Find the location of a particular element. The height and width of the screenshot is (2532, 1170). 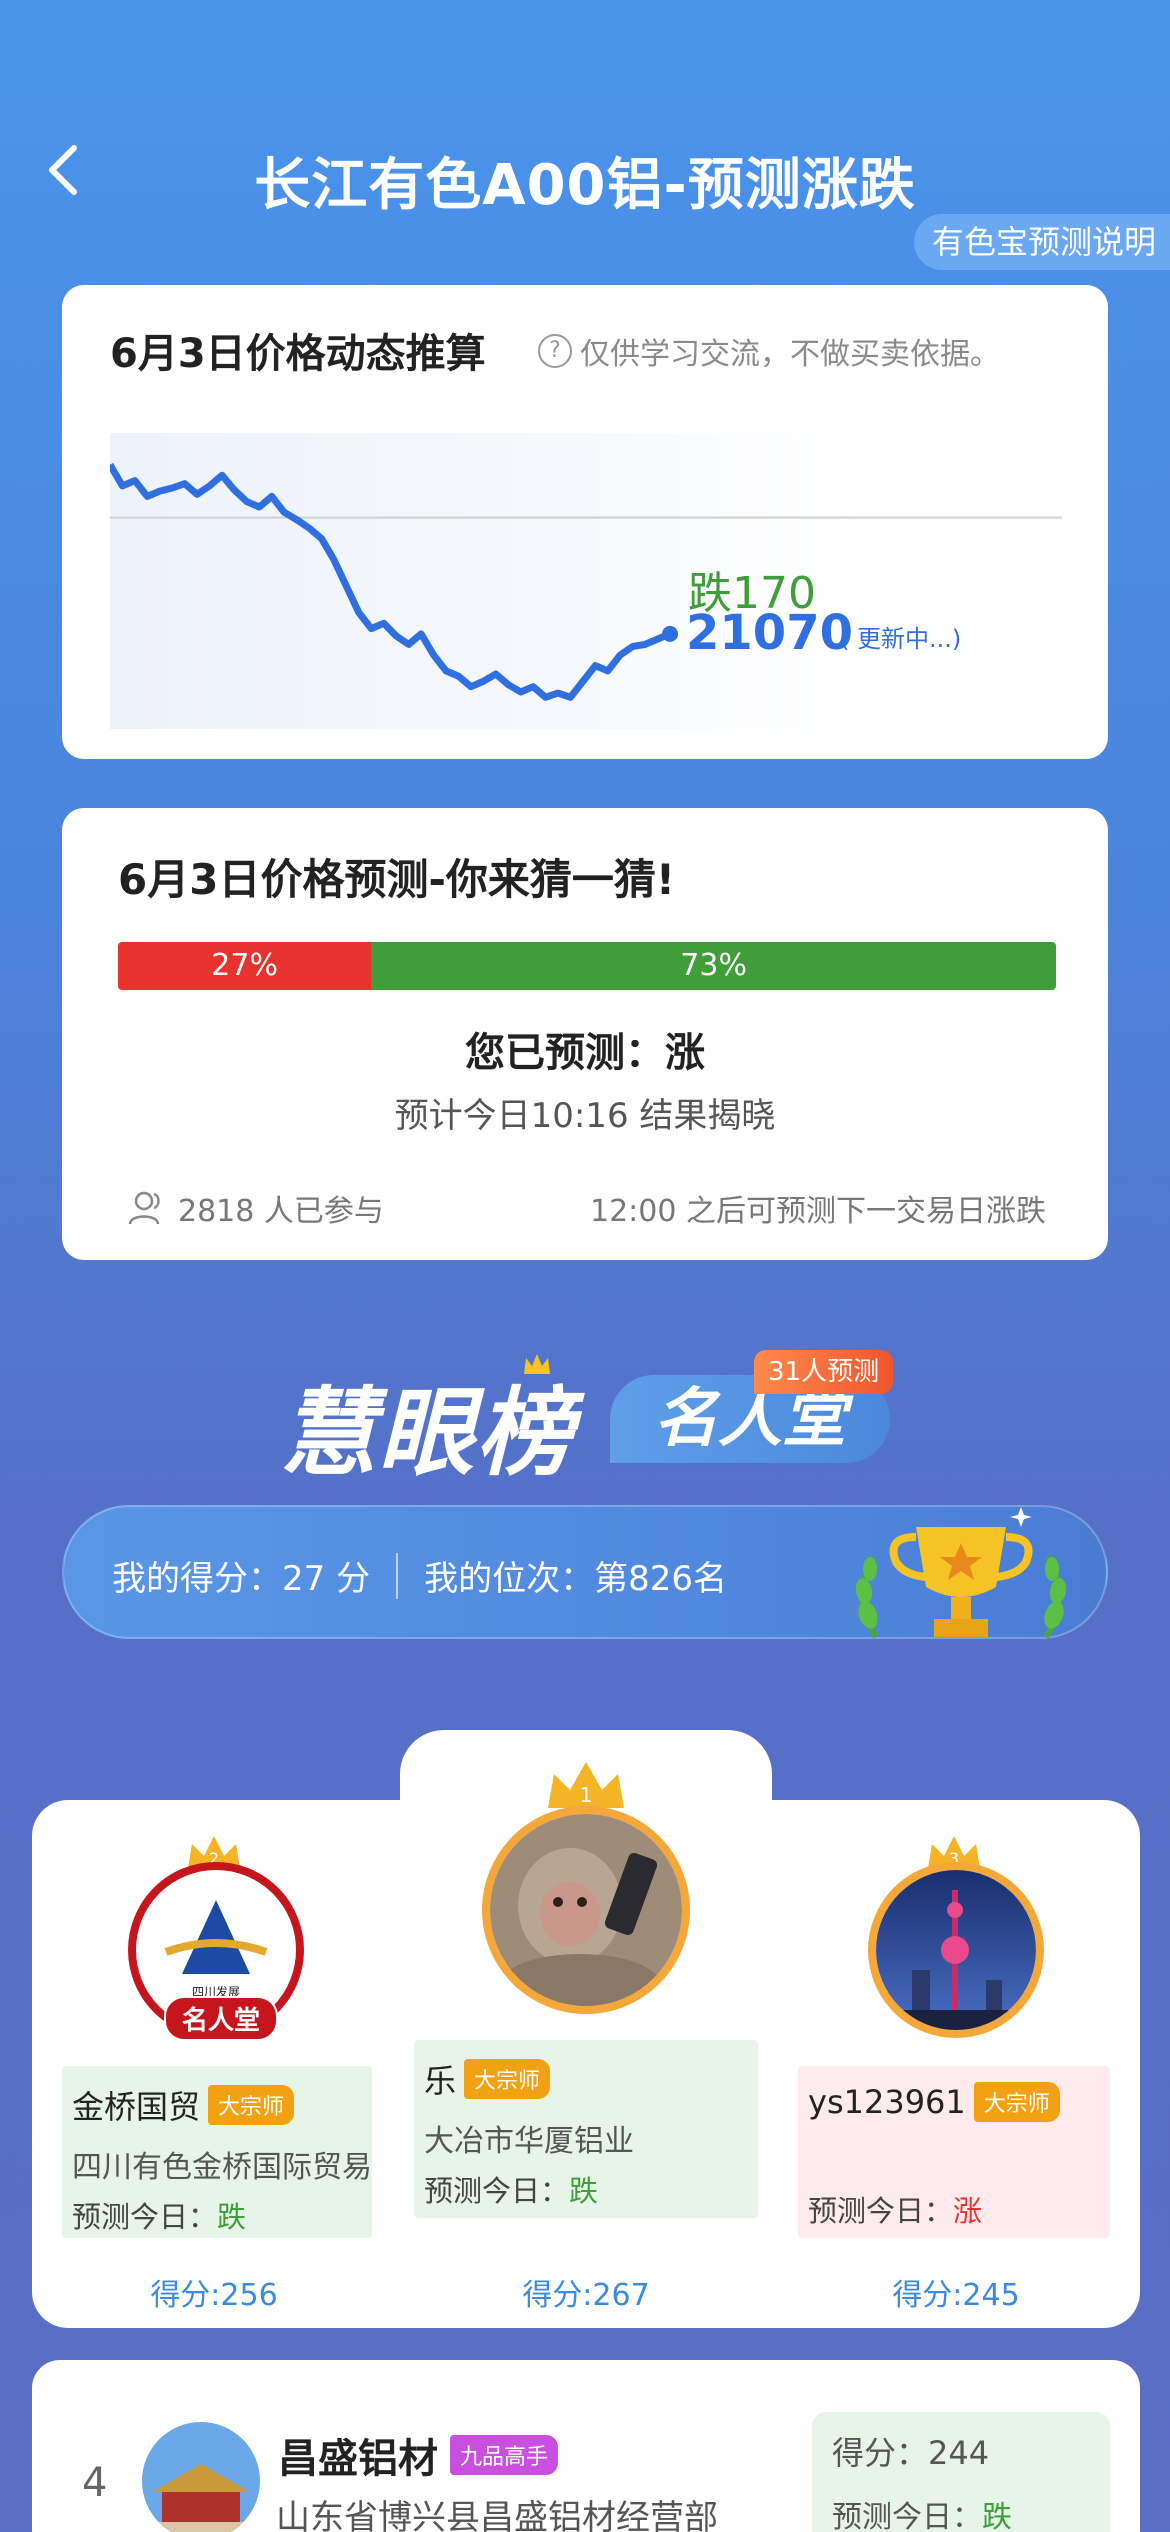

trophy-icon is located at coordinates (961, 1573).